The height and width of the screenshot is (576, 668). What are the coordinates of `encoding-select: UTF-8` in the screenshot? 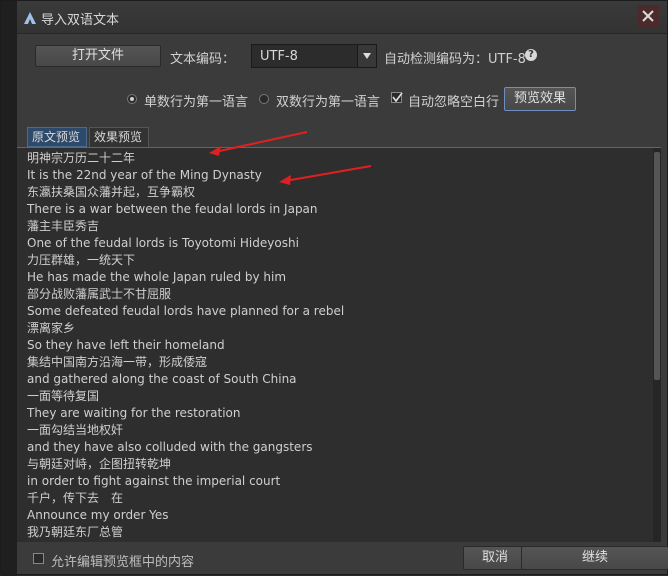 It's located at (314, 56).